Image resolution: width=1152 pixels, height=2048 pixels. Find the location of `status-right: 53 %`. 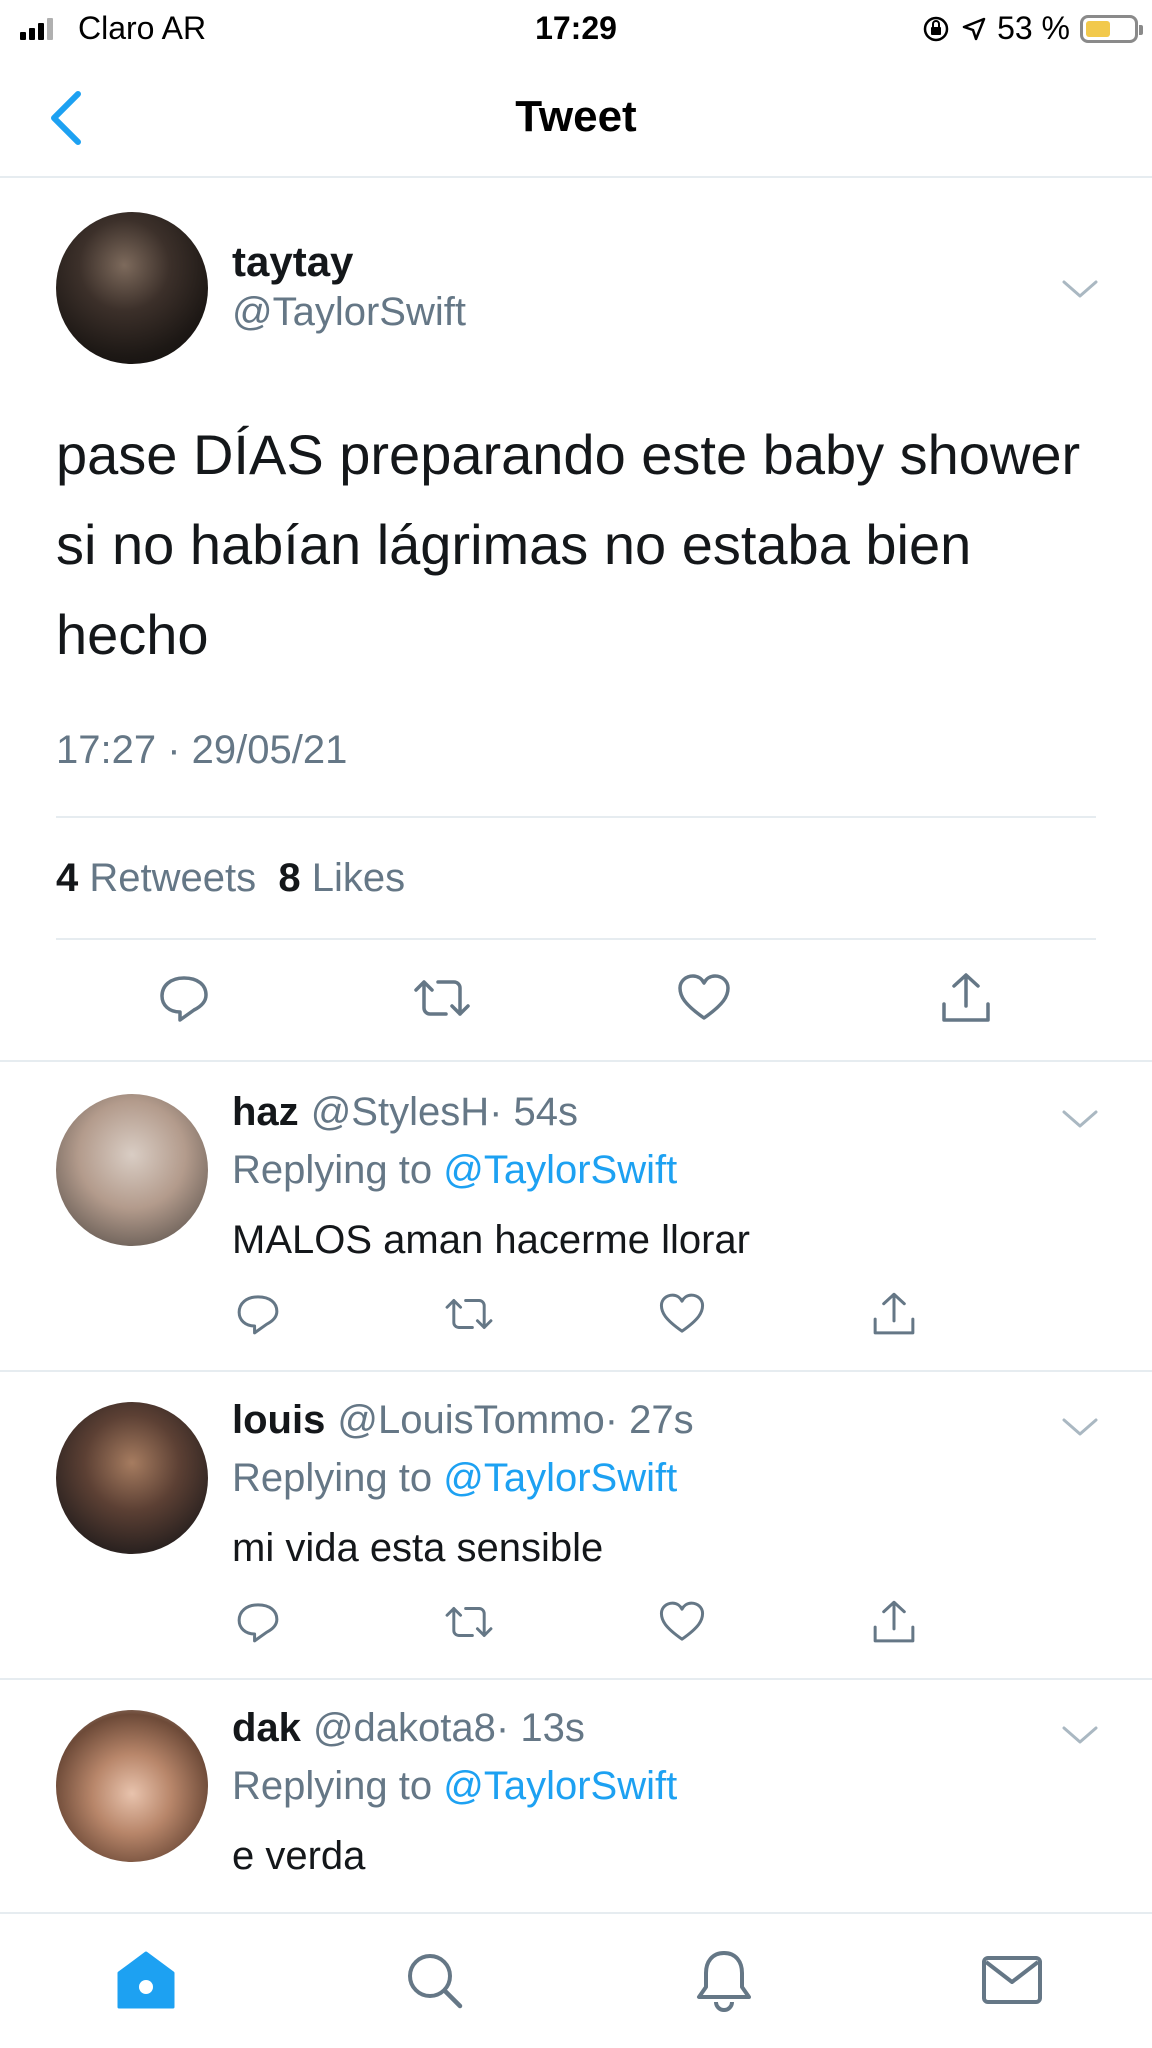

status-right: 53 % is located at coordinates (1032, 28).